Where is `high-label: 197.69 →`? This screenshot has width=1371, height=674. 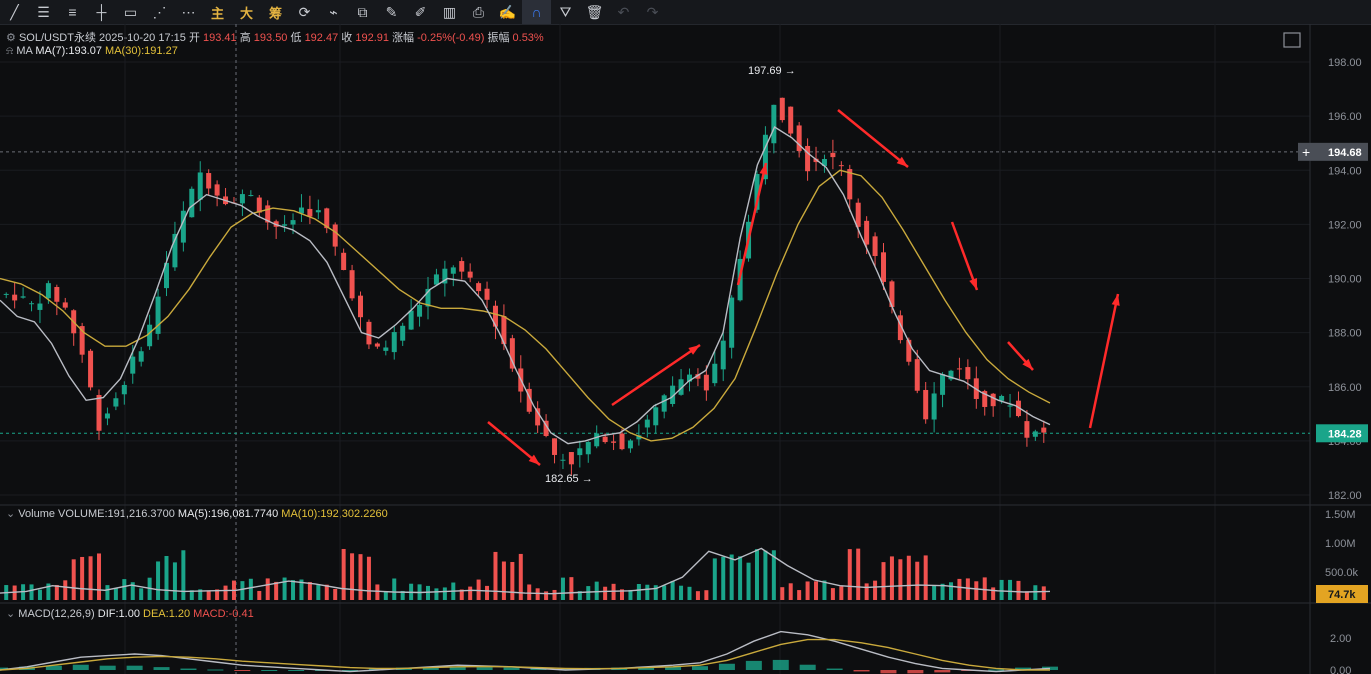 high-label: 197.69 → is located at coordinates (772, 71).